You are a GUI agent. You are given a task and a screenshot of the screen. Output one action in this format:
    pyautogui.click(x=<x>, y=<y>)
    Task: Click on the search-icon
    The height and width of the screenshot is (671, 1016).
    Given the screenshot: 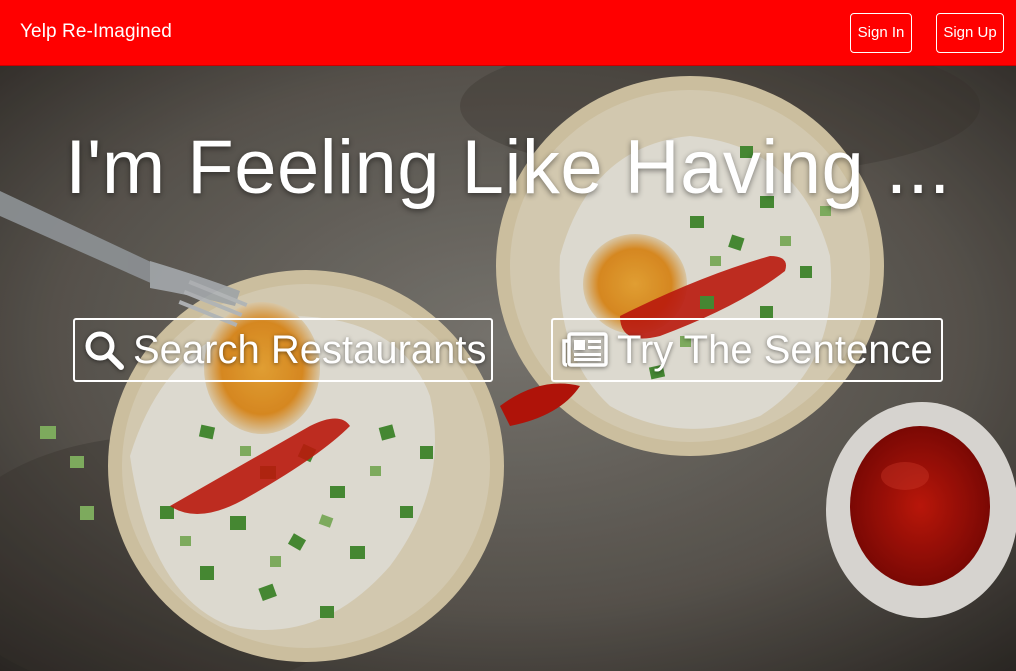 What is the action you would take?
    pyautogui.click(x=104, y=350)
    